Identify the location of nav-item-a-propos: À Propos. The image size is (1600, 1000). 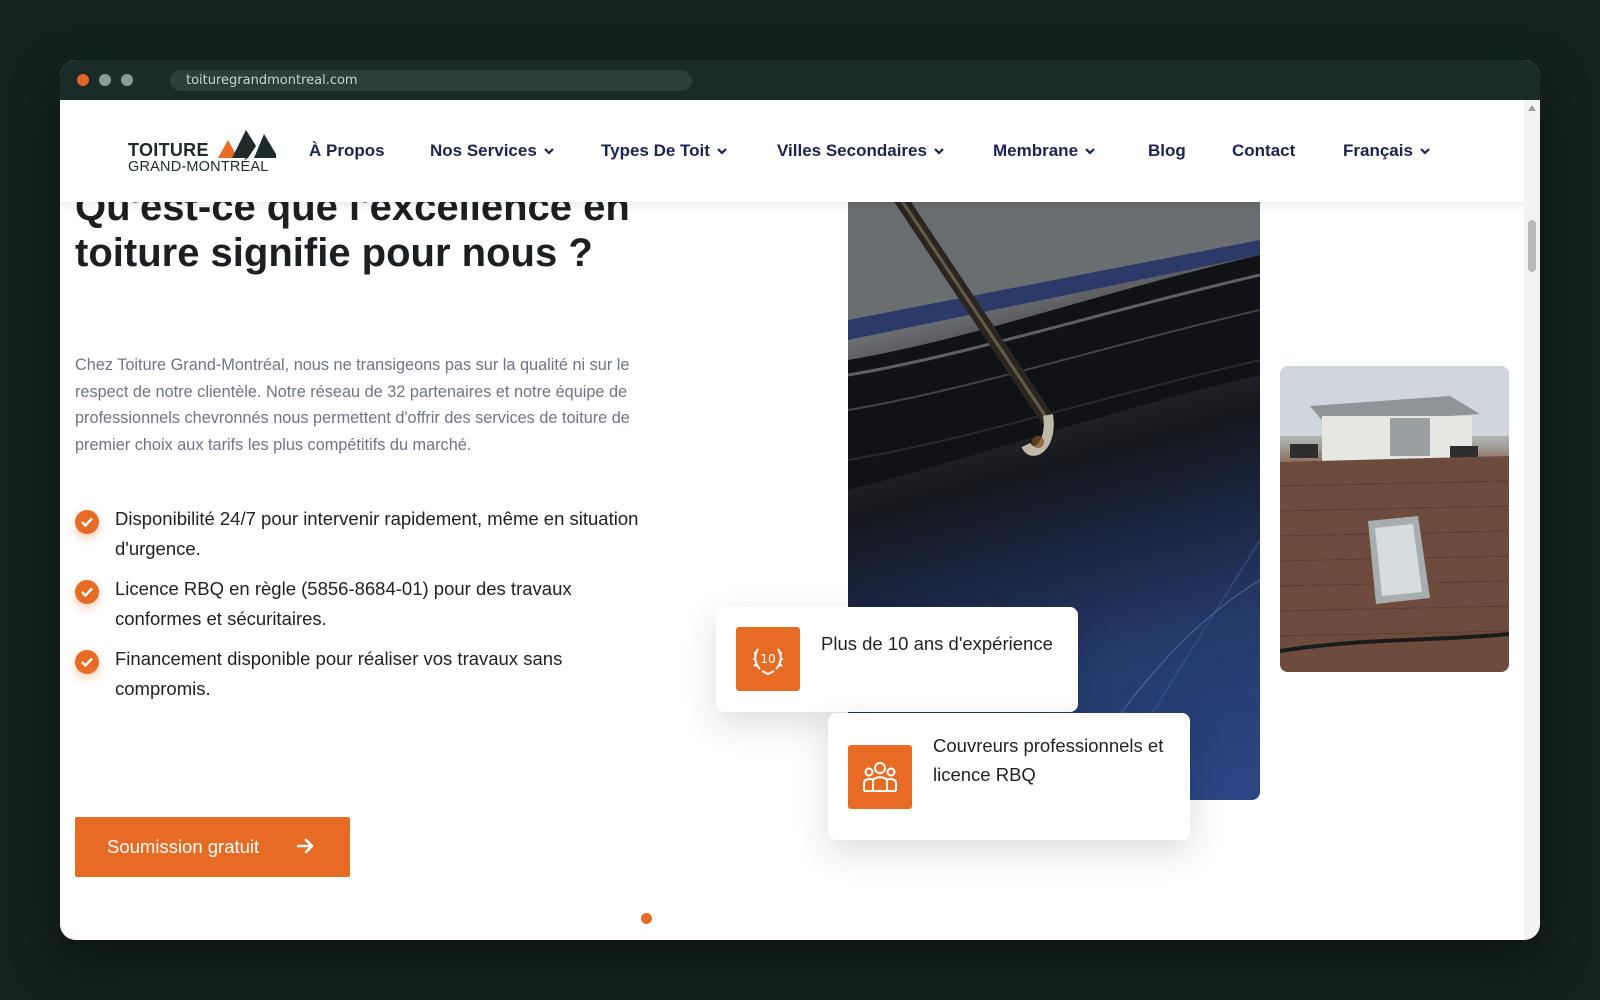
(347, 151).